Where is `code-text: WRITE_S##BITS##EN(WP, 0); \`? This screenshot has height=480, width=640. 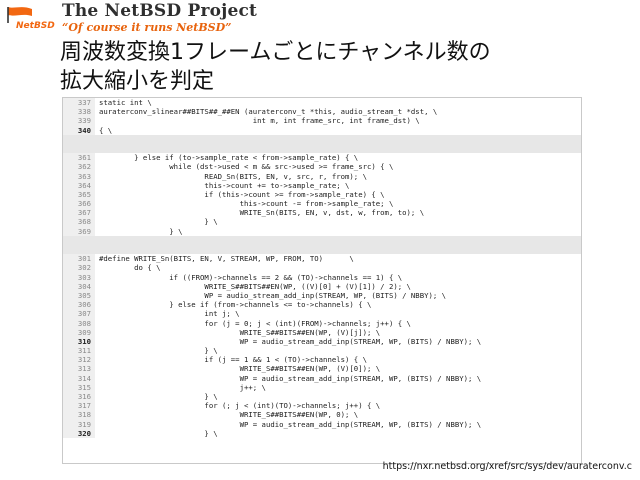 code-text: WRITE_S##BITS##EN(WP, 0); \ is located at coordinates (229, 415).